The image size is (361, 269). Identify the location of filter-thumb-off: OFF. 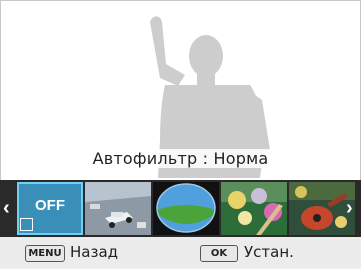
(50, 208).